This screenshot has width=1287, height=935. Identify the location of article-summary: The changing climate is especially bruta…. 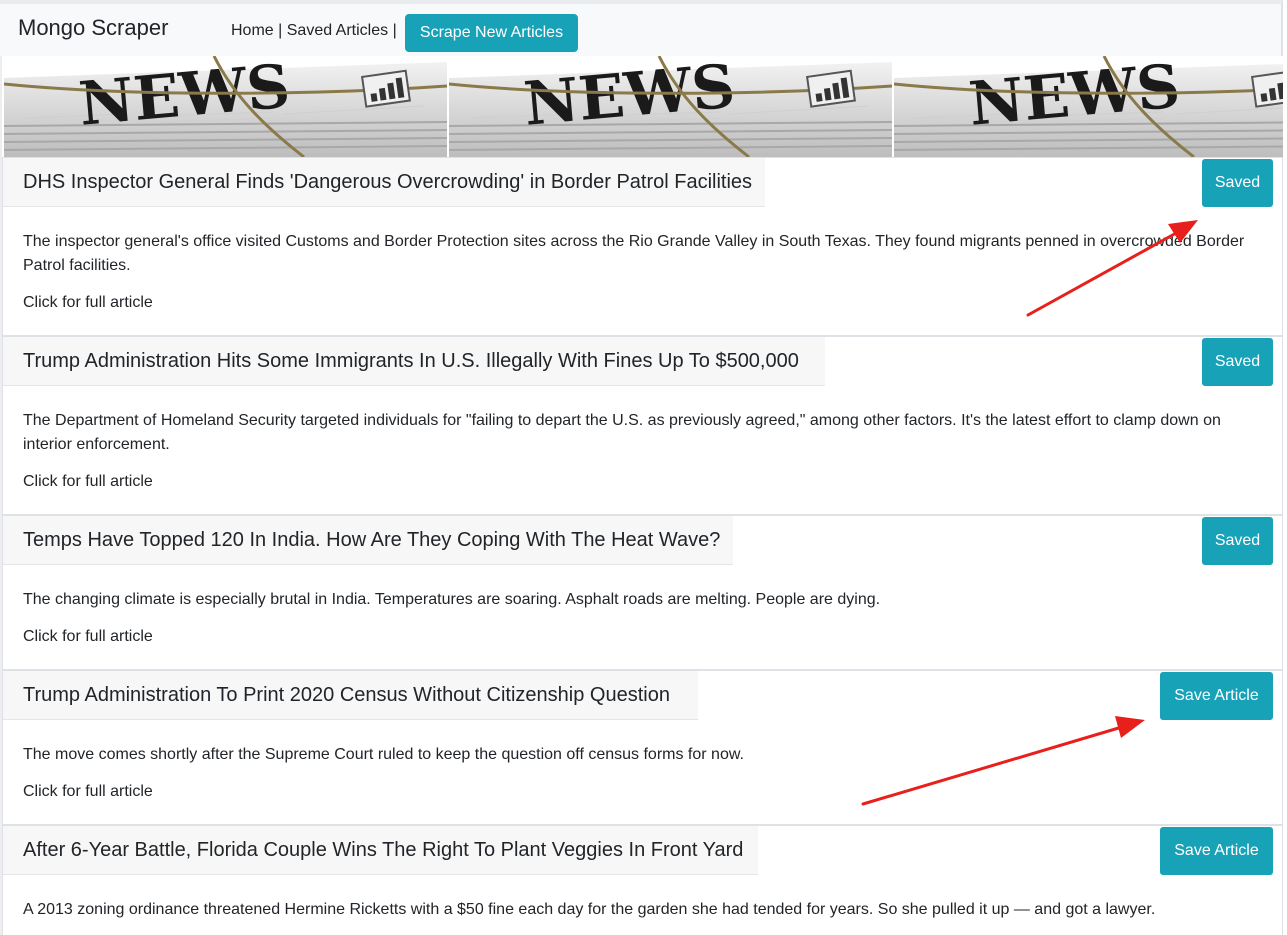
(452, 599).